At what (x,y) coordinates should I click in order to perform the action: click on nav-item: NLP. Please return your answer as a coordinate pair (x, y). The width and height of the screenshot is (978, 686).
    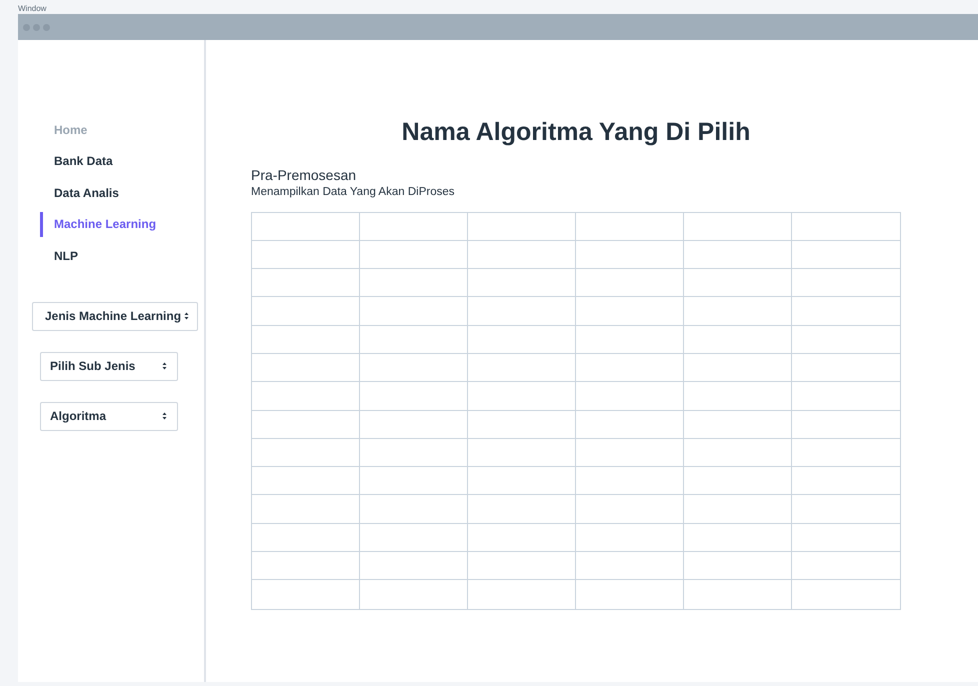
    Looking at the image, I should click on (122, 255).